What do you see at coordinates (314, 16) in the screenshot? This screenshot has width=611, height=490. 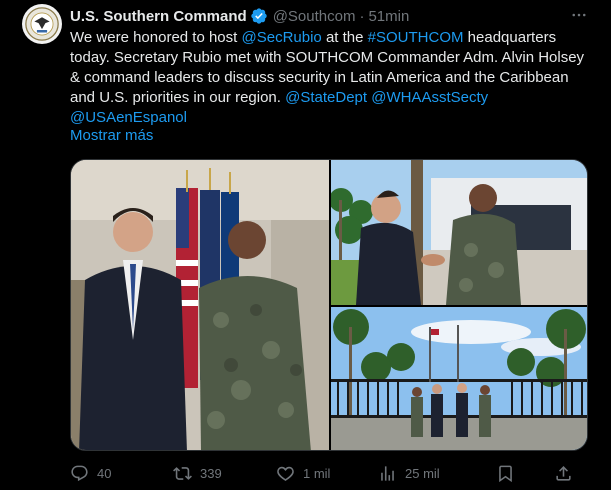 I see `author-handle: @Southcom` at bounding box center [314, 16].